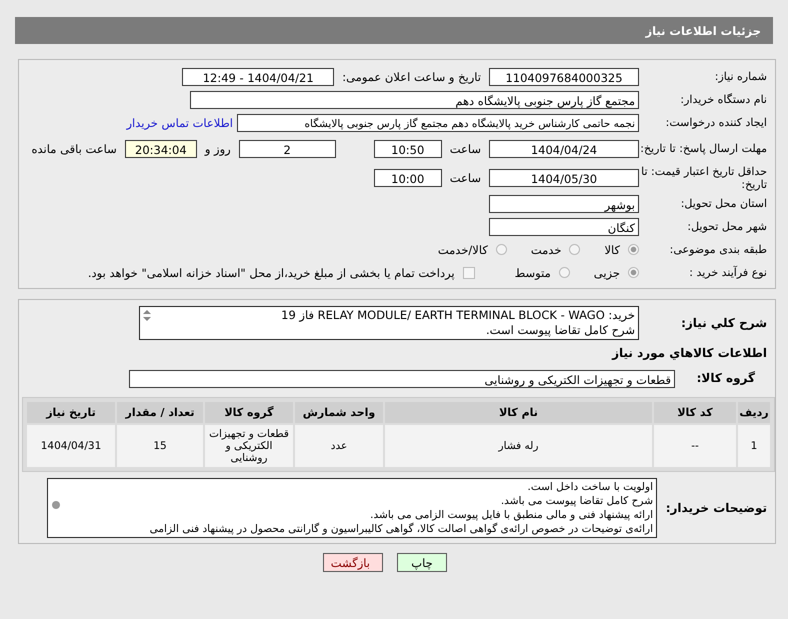 Image resolution: width=788 pixels, height=619 pixels. What do you see at coordinates (352, 508) in the screenshot?
I see `notes-field` at bounding box center [352, 508].